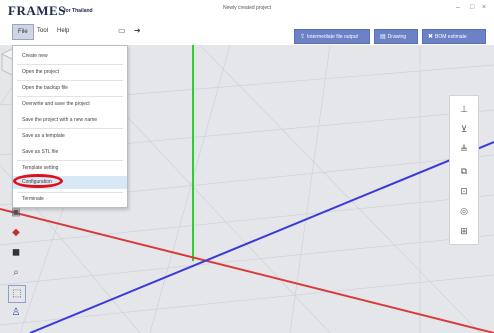 This screenshot has width=494, height=333. What do you see at coordinates (16, 233) in the screenshot?
I see `cube-red-icon: ◆` at bounding box center [16, 233].